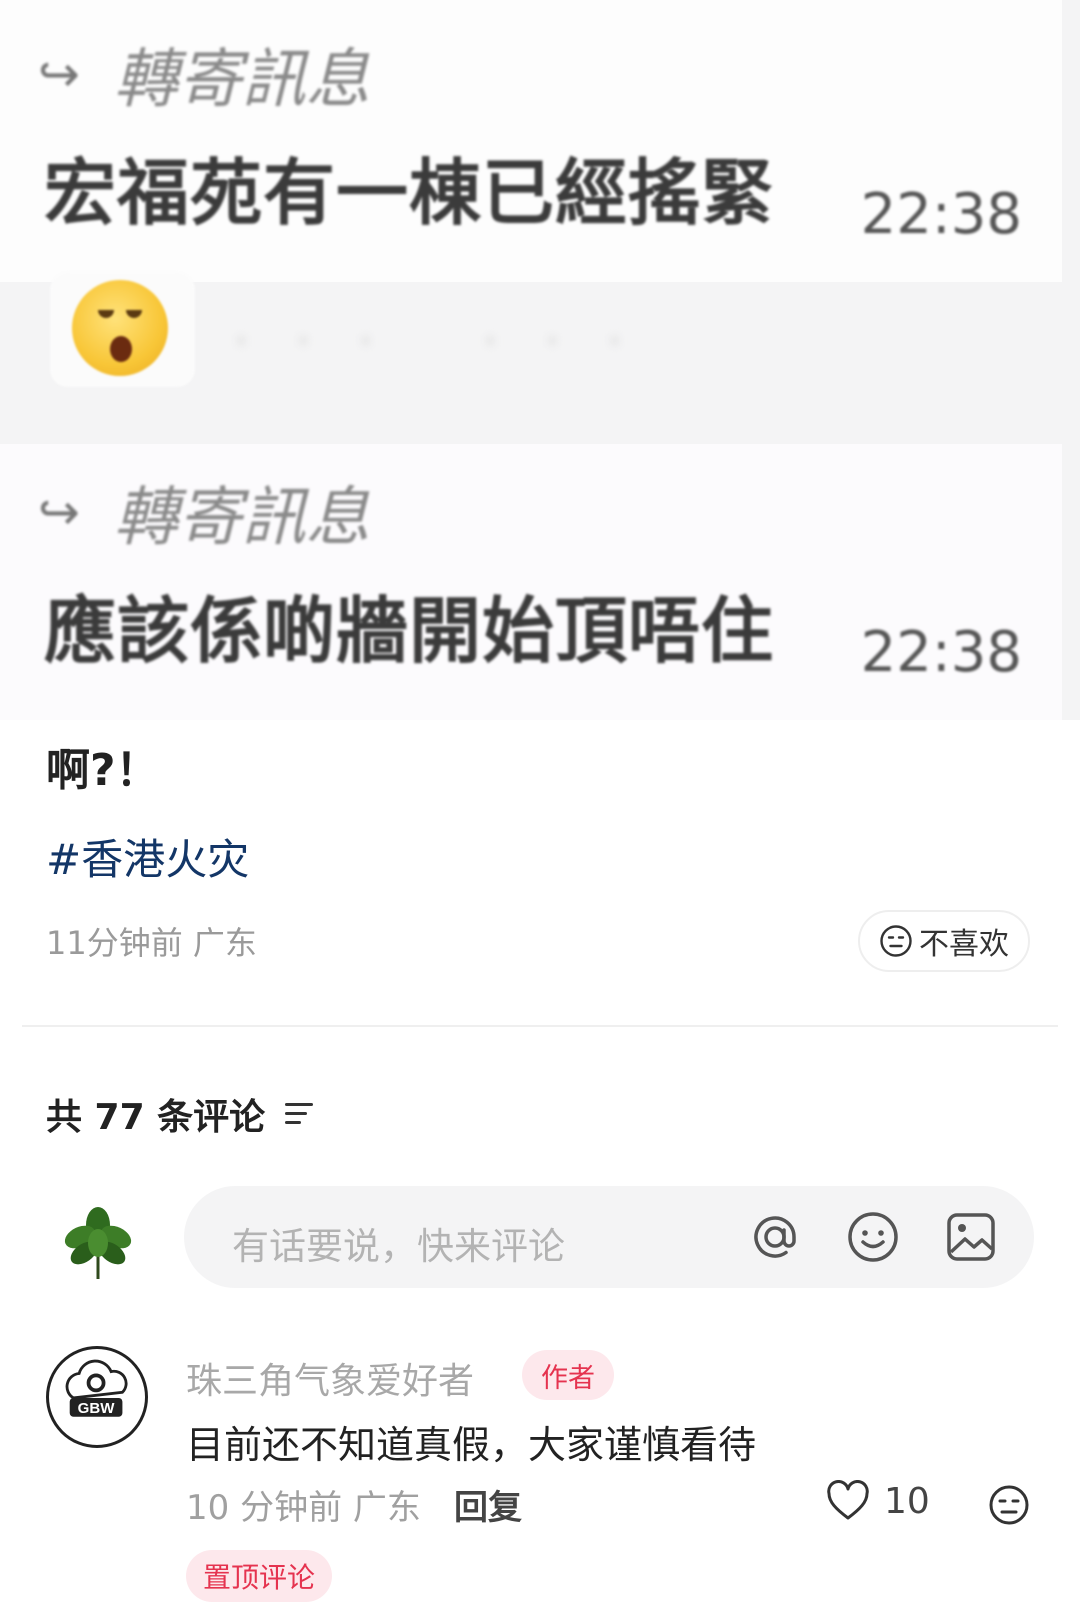  What do you see at coordinates (98, 1243) in the screenshot?
I see `current-user-avatar` at bounding box center [98, 1243].